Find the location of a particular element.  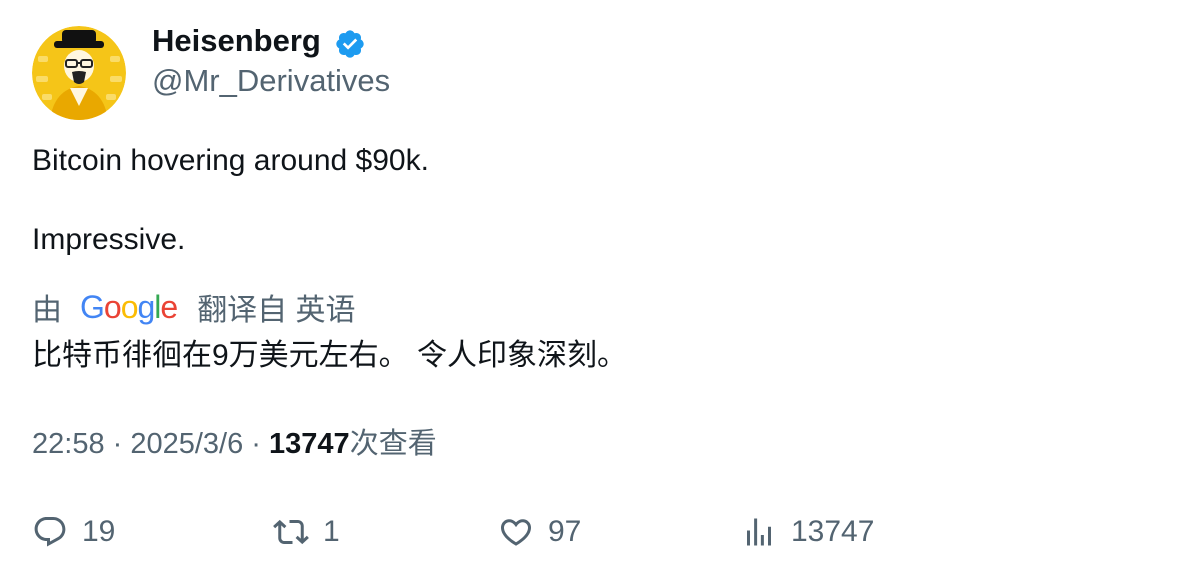

retweet-button: 1 is located at coordinates (306, 532).